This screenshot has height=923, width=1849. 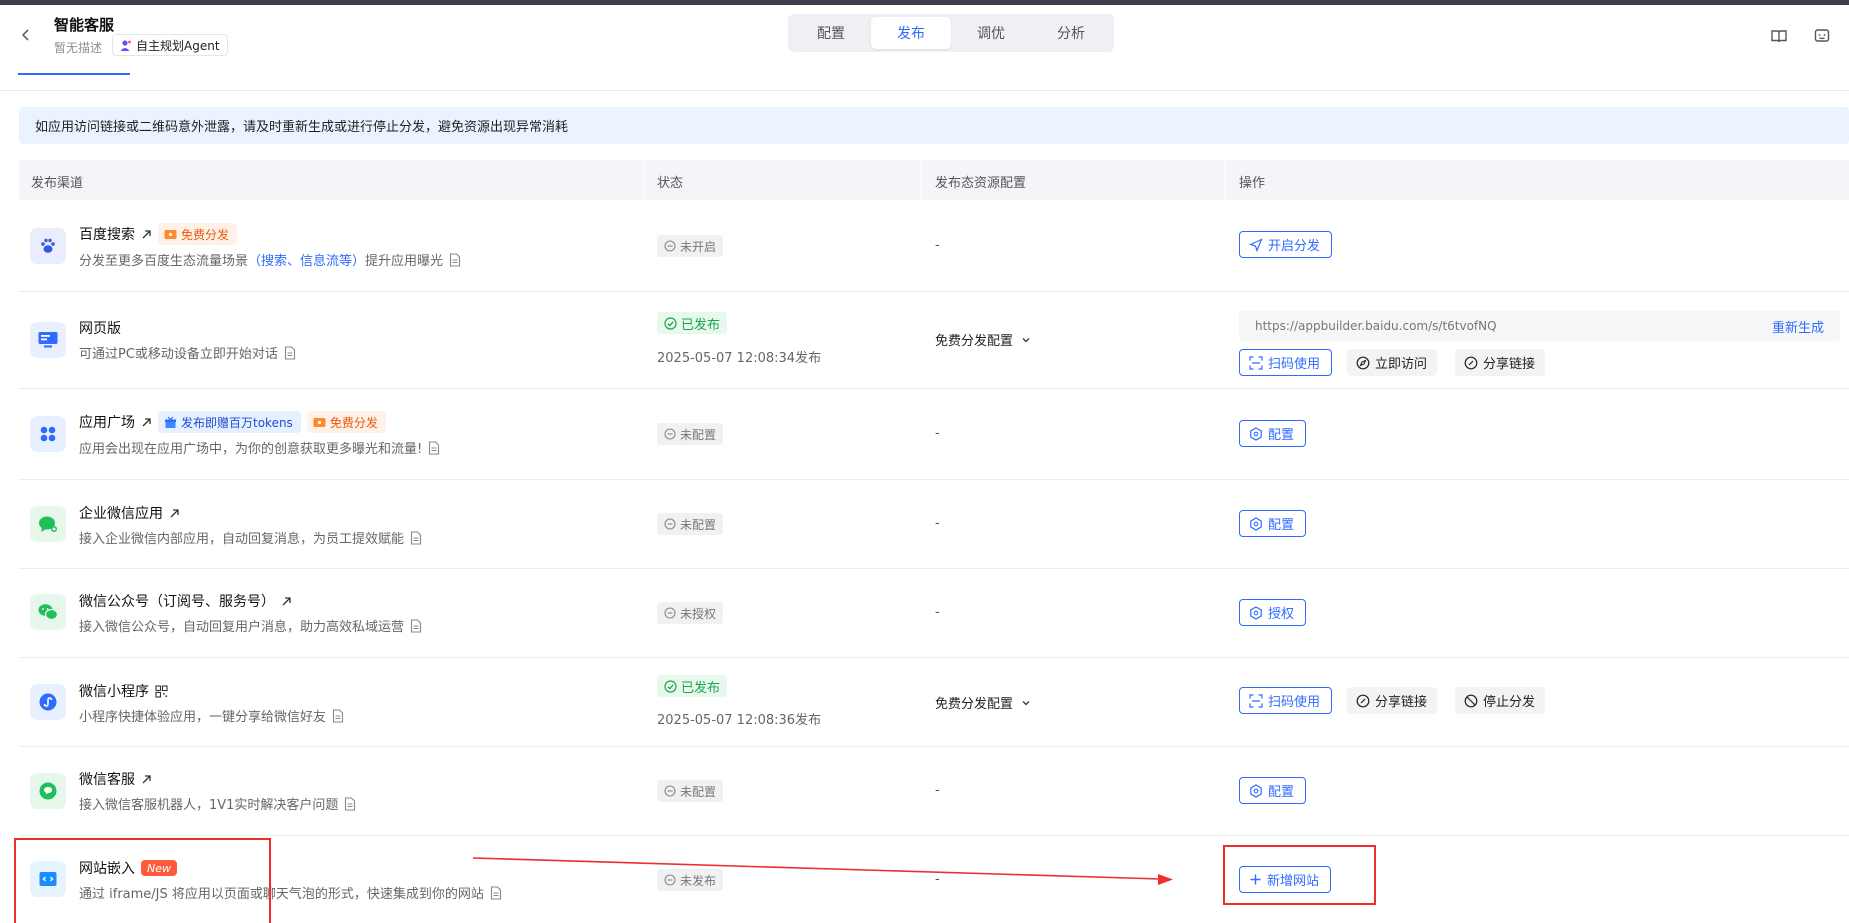 I want to click on annotation-arrow, so click(x=822, y=871).